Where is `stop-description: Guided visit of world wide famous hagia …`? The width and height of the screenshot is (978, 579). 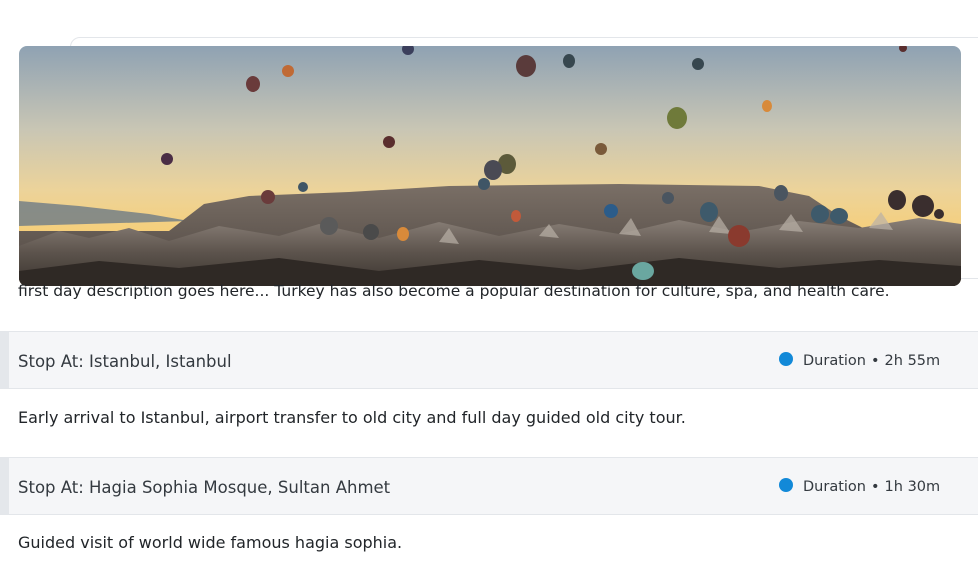 stop-description: Guided visit of world wide famous hagia … is located at coordinates (210, 542).